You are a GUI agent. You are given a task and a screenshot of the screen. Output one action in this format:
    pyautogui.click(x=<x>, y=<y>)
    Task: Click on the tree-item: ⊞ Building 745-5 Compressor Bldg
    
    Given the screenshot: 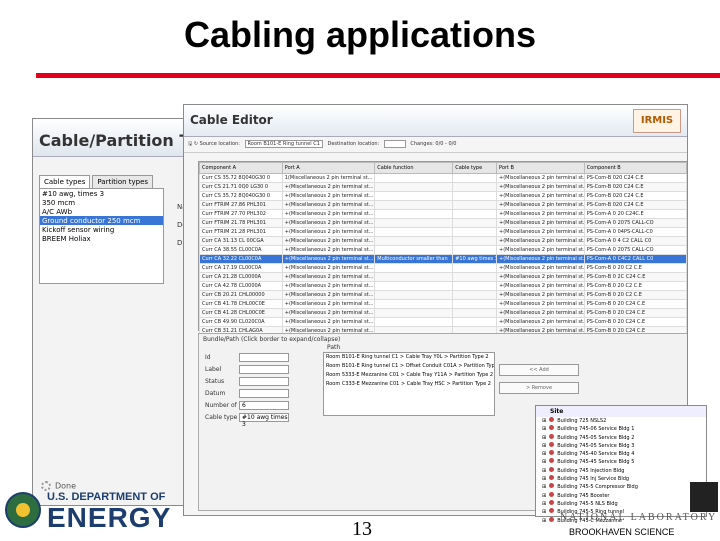 What is the action you would take?
    pyautogui.click(x=621, y=487)
    